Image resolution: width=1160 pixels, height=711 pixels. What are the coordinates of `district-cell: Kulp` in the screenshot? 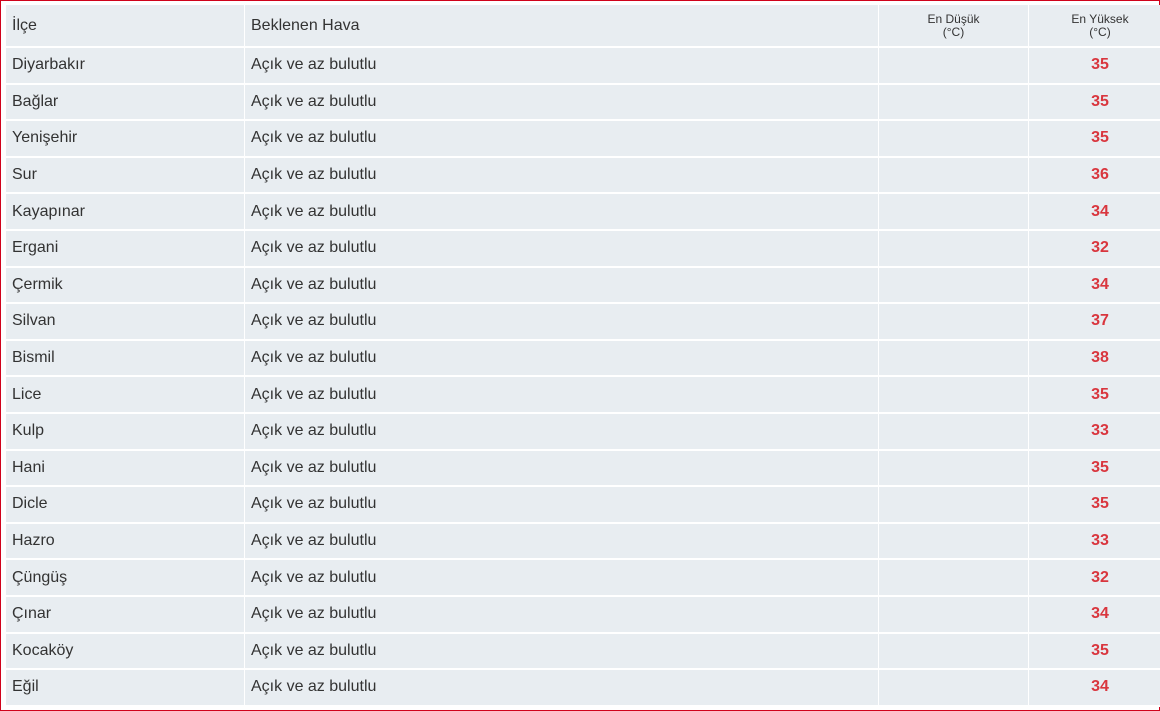 It's located at (125, 432).